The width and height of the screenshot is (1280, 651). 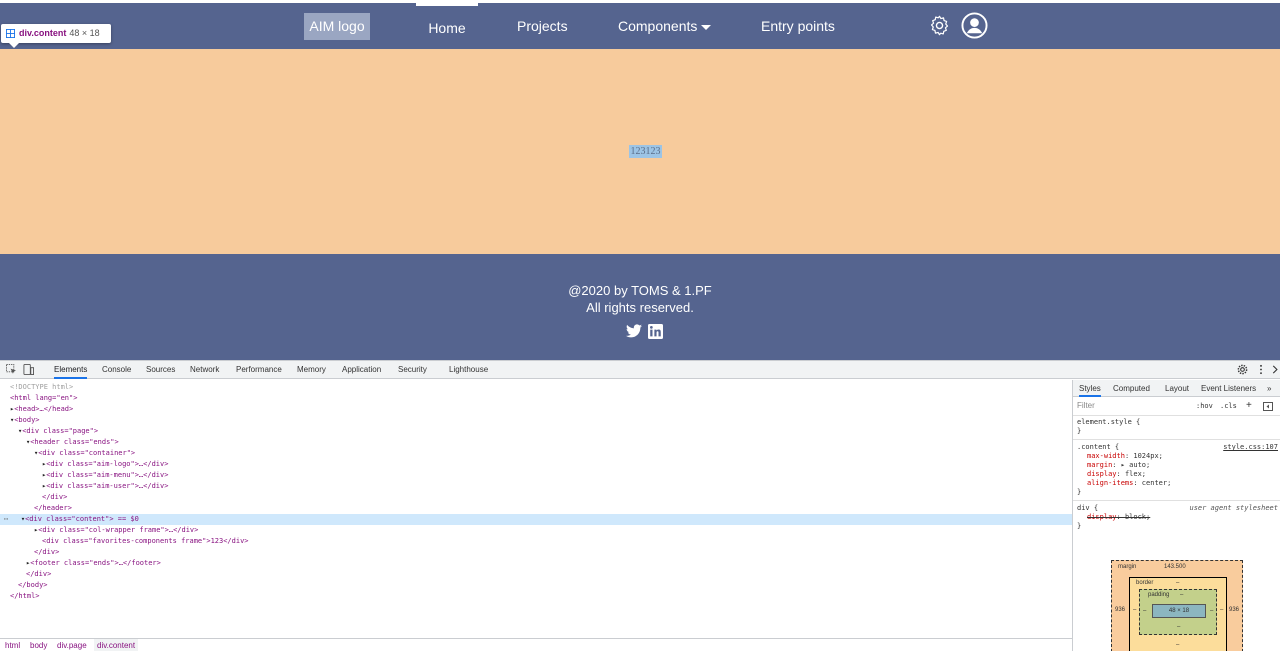 What do you see at coordinates (84, 33) in the screenshot?
I see `tooltip-size: 48 × 18` at bounding box center [84, 33].